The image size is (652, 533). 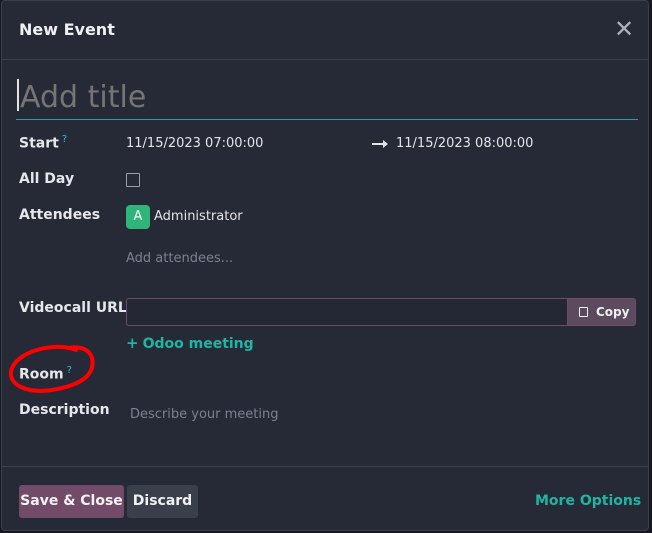 What do you see at coordinates (138, 217) in the screenshot?
I see `avatar: A` at bounding box center [138, 217].